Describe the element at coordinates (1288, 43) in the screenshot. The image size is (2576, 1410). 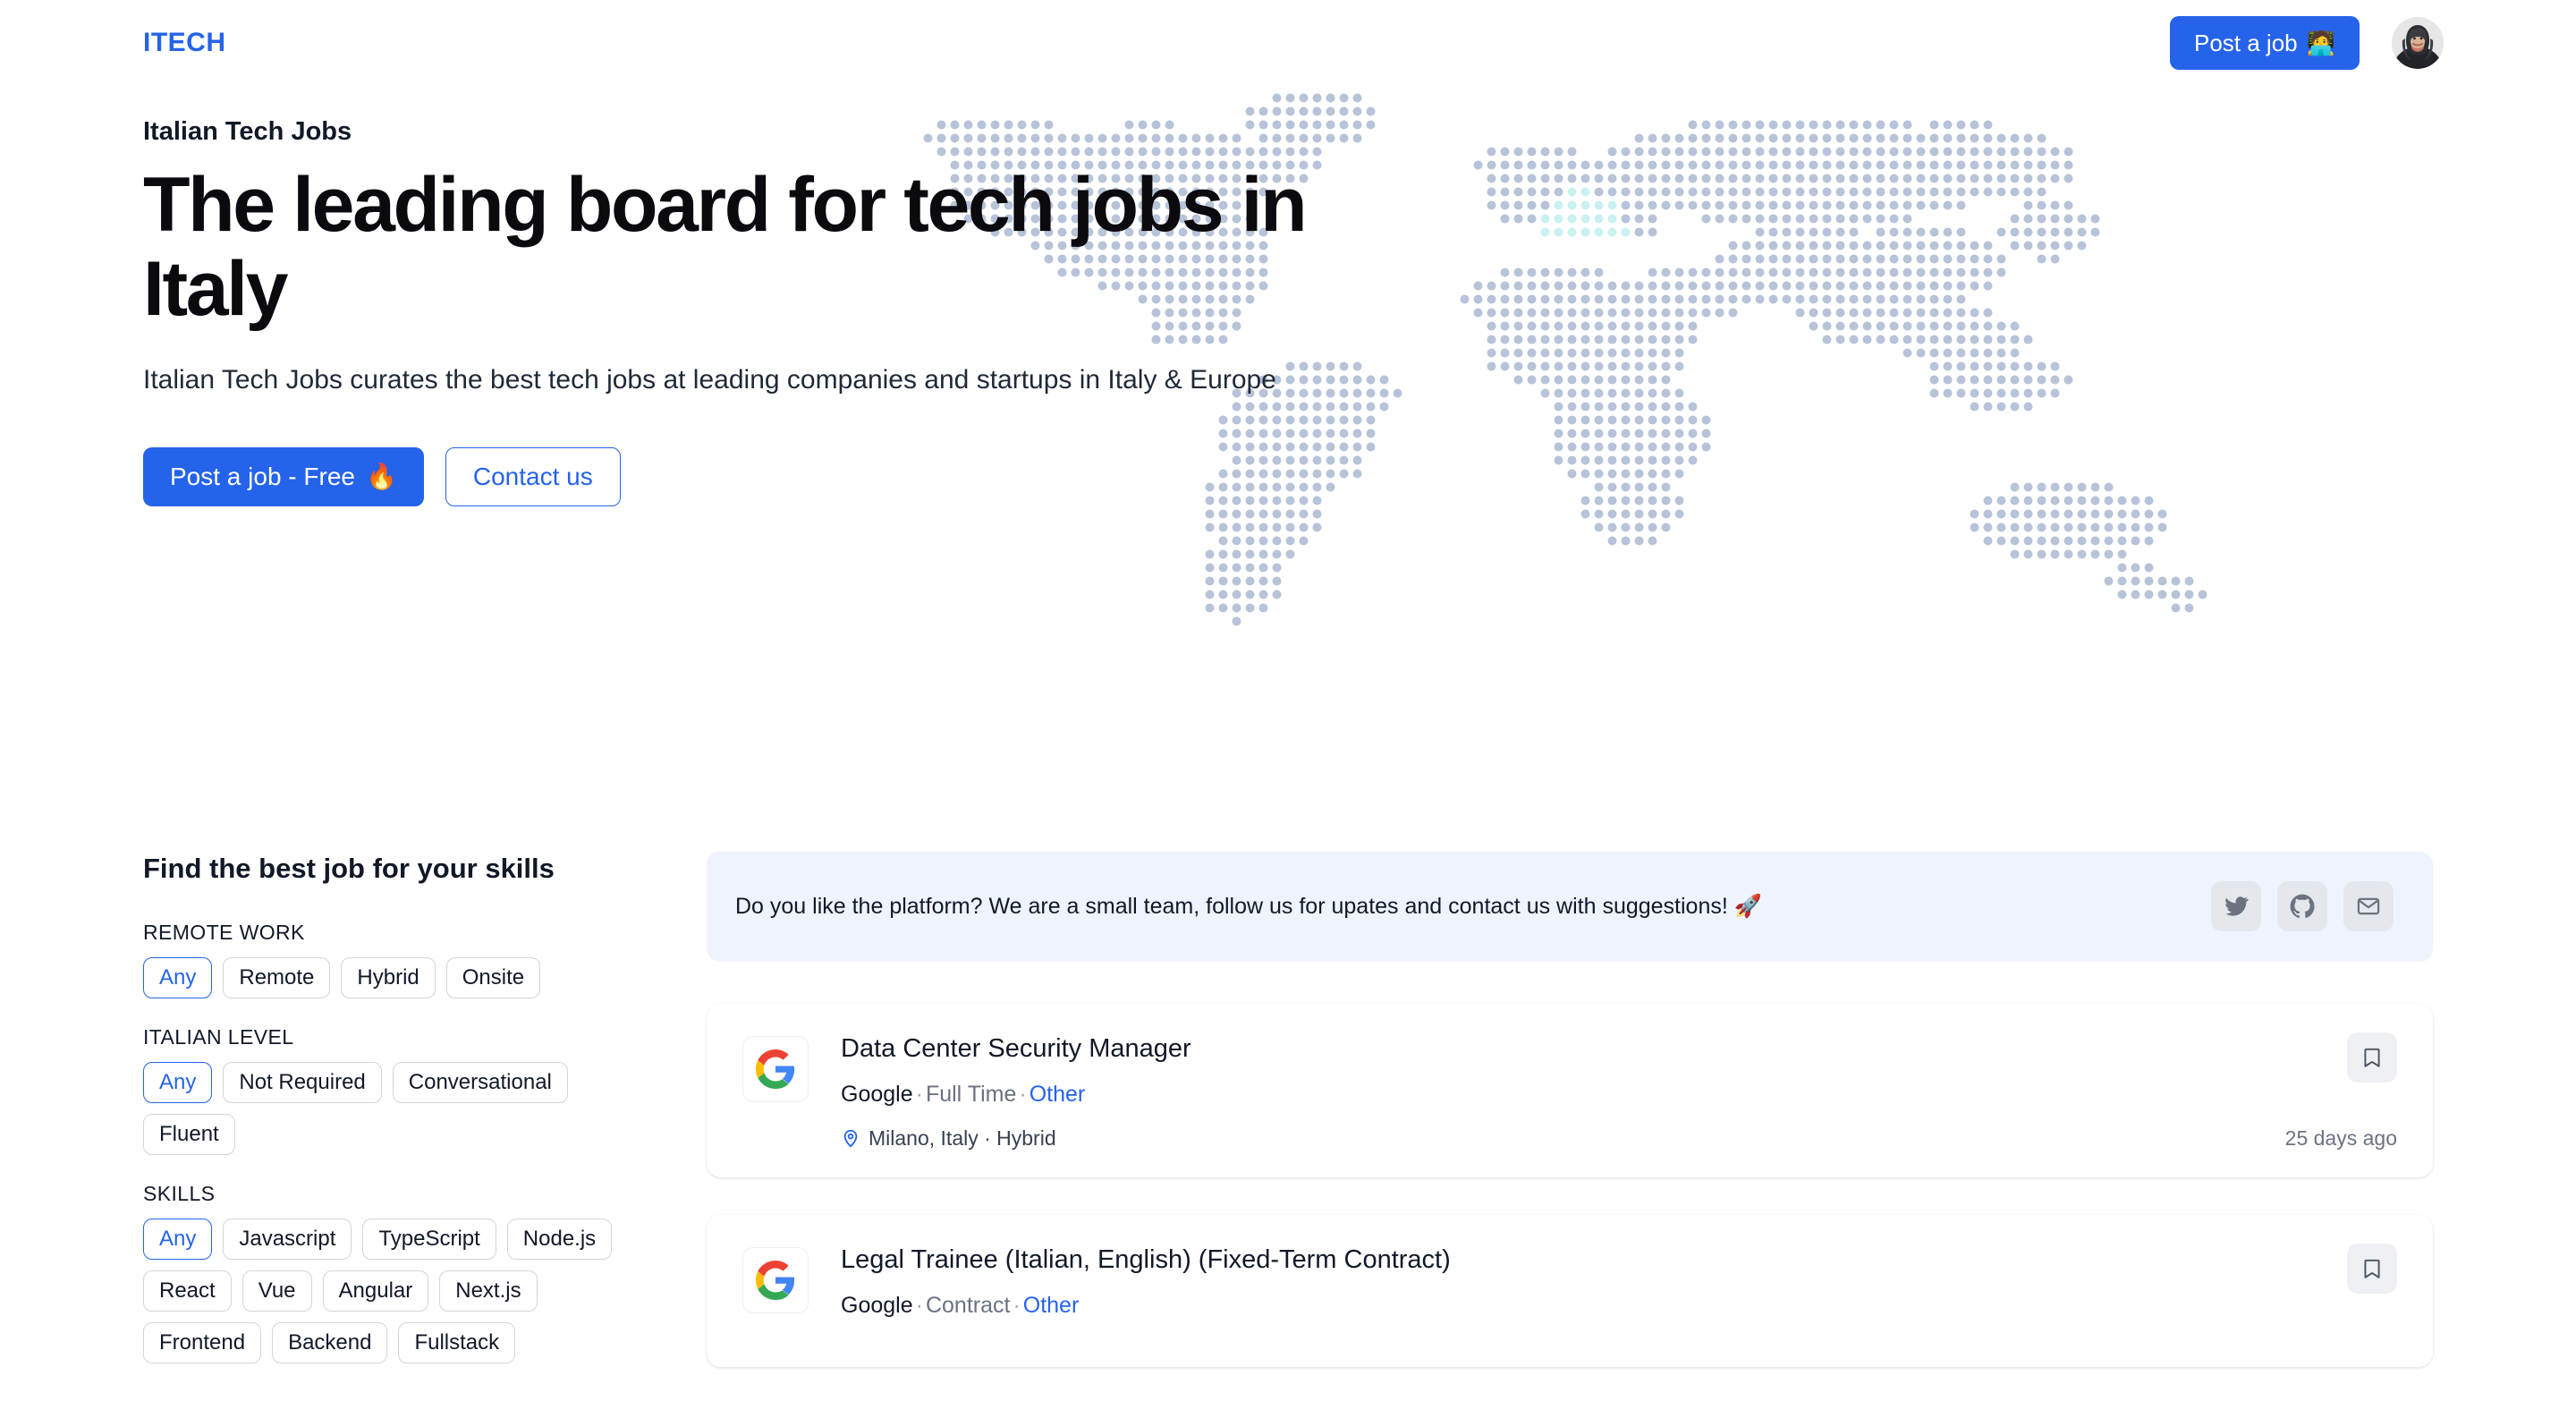
I see `site-header: ITECH Post a job 🧑‍💻` at that location.